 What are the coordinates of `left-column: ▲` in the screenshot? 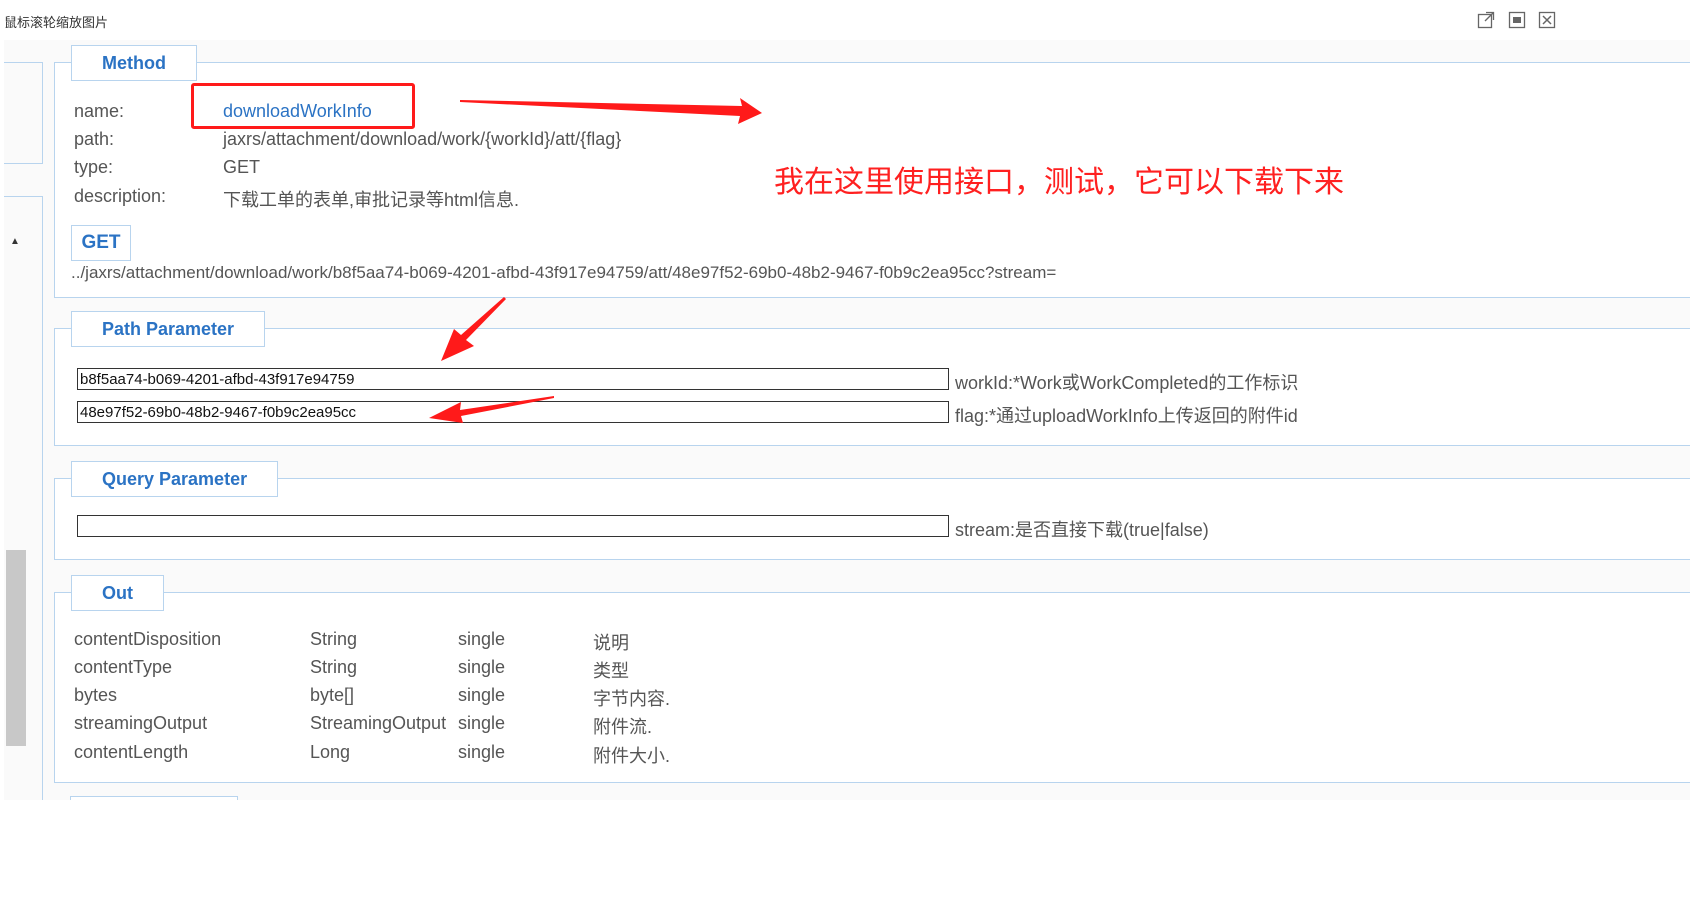 It's located at (26, 420).